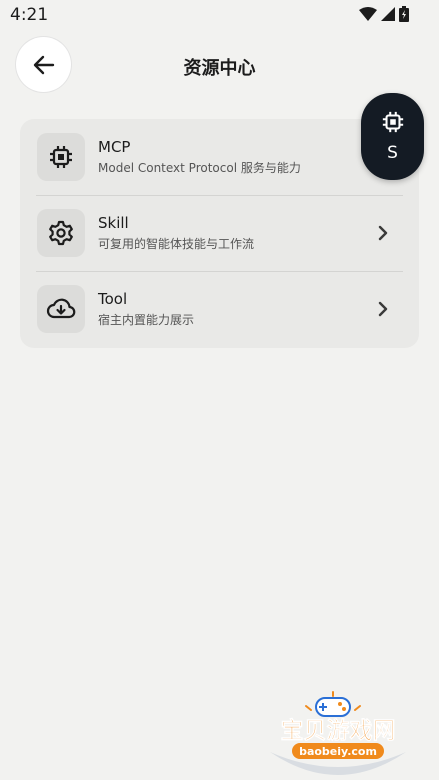  Describe the element at coordinates (404, 14) in the screenshot. I see `battery-icon` at that location.